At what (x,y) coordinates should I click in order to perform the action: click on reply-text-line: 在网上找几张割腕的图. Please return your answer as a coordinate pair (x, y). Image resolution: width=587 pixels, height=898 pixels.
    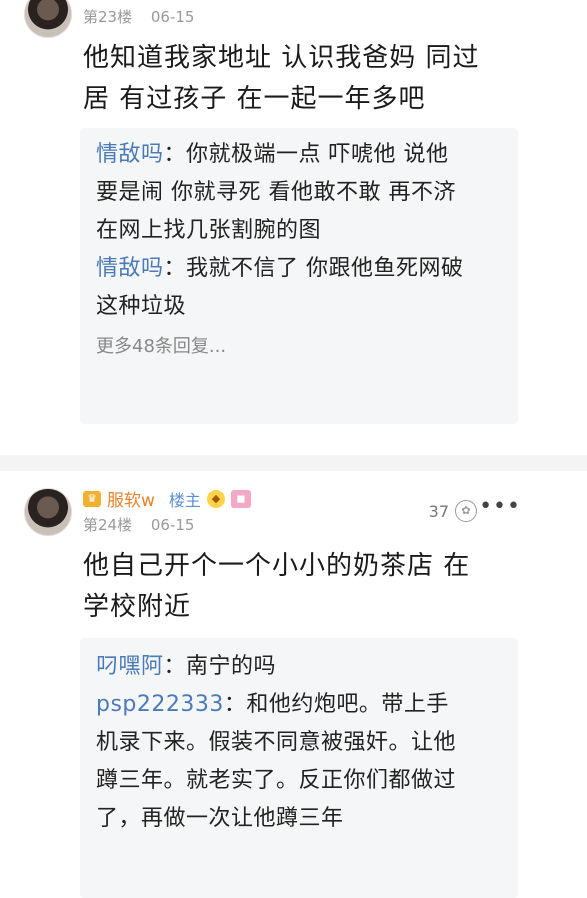
    Looking at the image, I should click on (209, 230).